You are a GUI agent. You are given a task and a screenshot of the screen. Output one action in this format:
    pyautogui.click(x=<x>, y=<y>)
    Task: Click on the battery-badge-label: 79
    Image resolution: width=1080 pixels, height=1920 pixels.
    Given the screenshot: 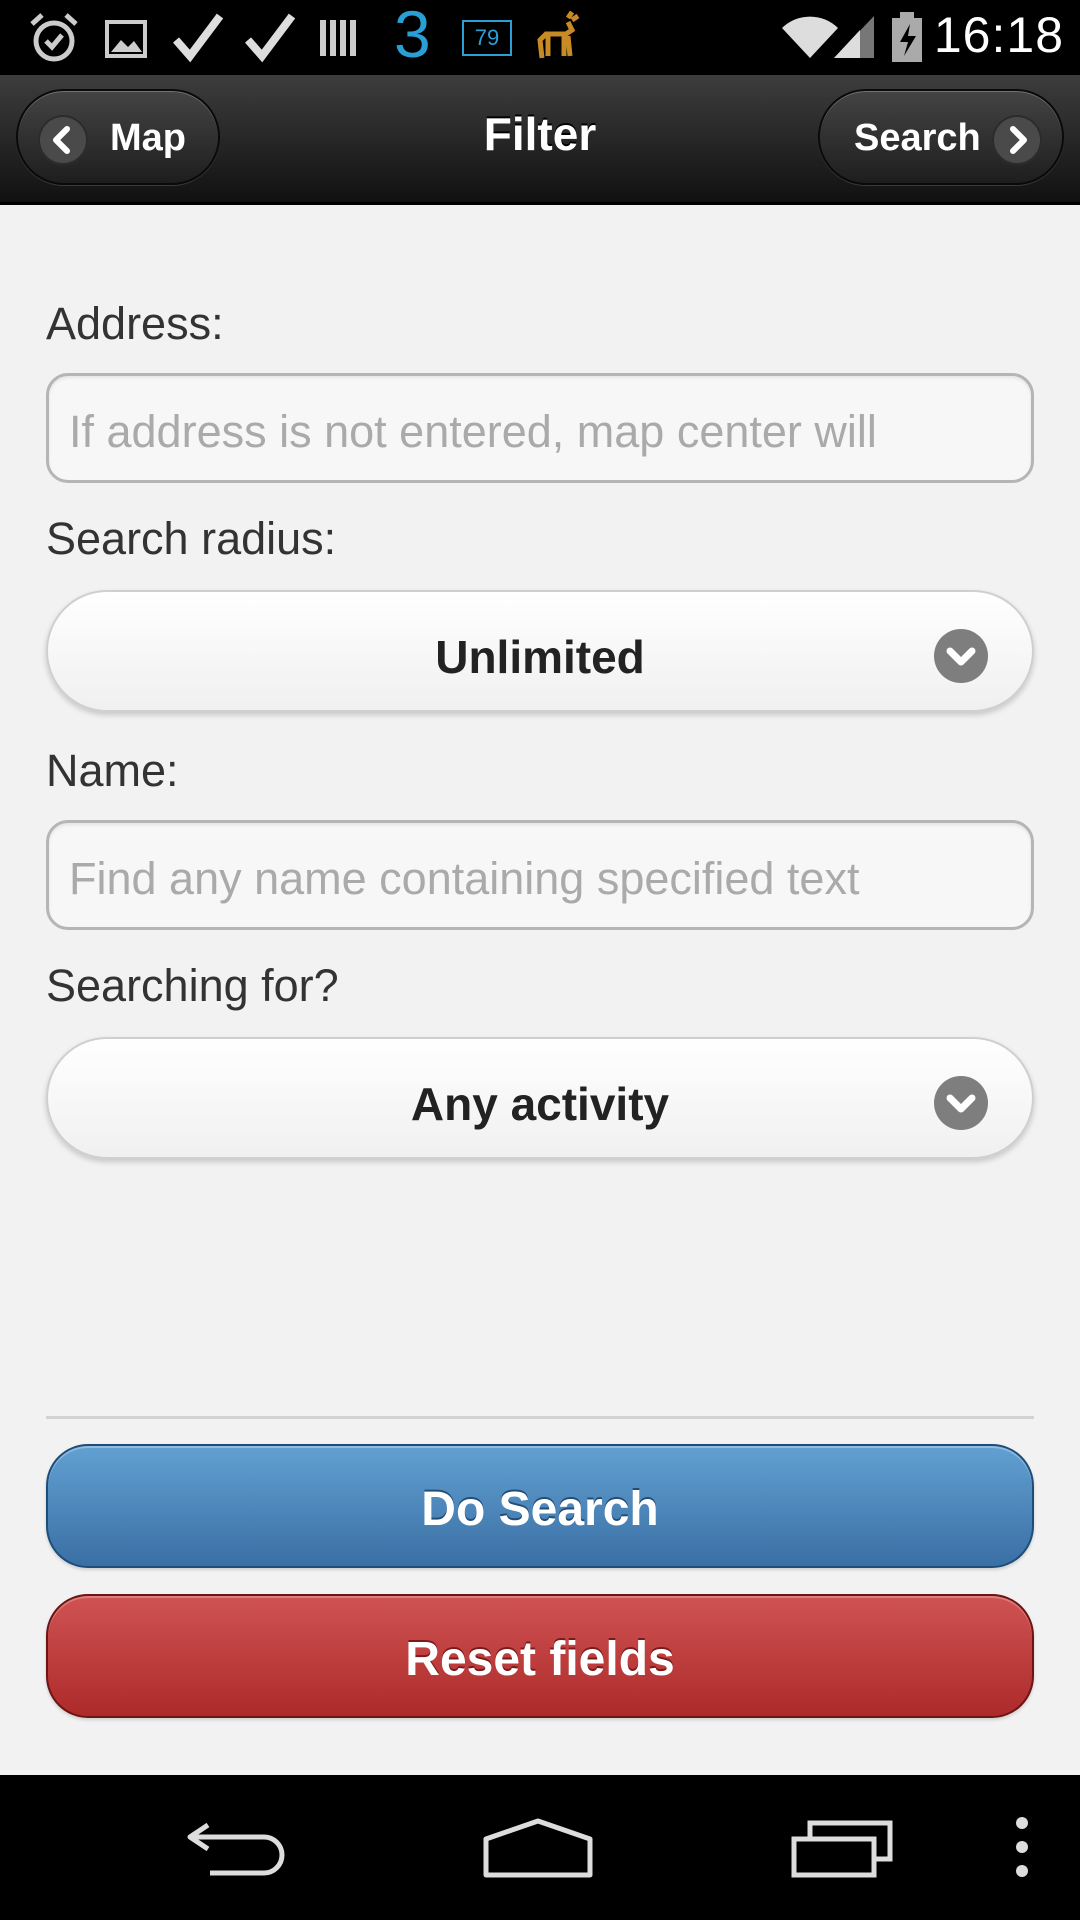 What is the action you would take?
    pyautogui.click(x=487, y=37)
    